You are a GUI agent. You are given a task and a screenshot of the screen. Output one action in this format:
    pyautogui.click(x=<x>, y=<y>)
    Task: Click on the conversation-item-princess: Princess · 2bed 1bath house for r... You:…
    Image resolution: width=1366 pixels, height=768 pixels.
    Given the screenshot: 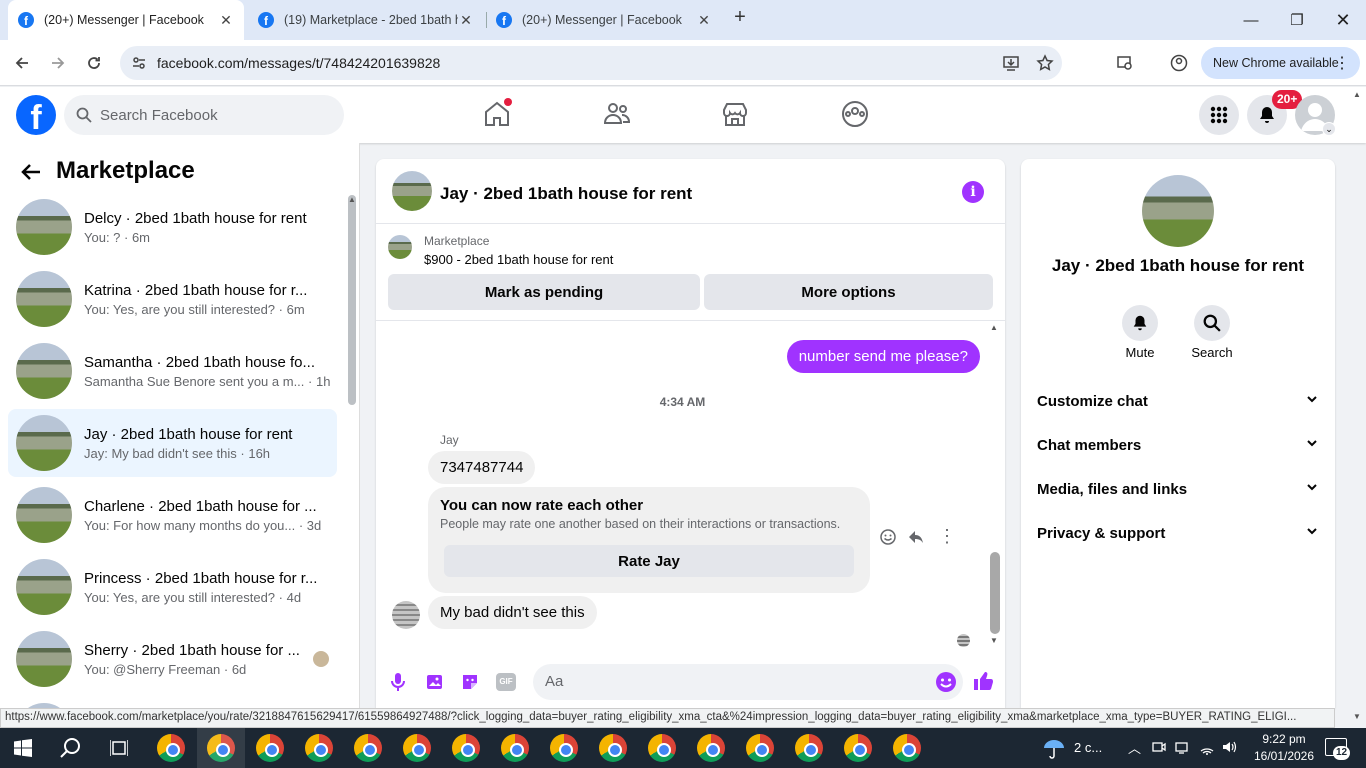 What is the action you would take?
    pyautogui.click(x=172, y=587)
    